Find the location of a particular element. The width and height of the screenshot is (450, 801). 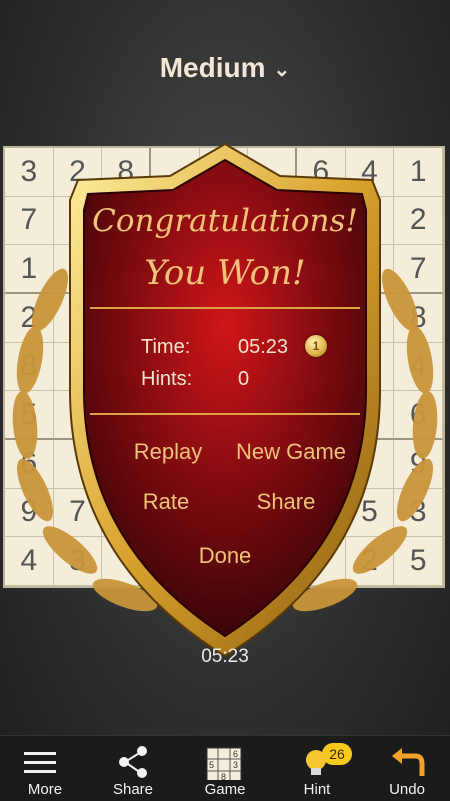

bottom-nav: More Share 6 5 3 8 Game 26 Hint Undo is located at coordinates (225, 768).